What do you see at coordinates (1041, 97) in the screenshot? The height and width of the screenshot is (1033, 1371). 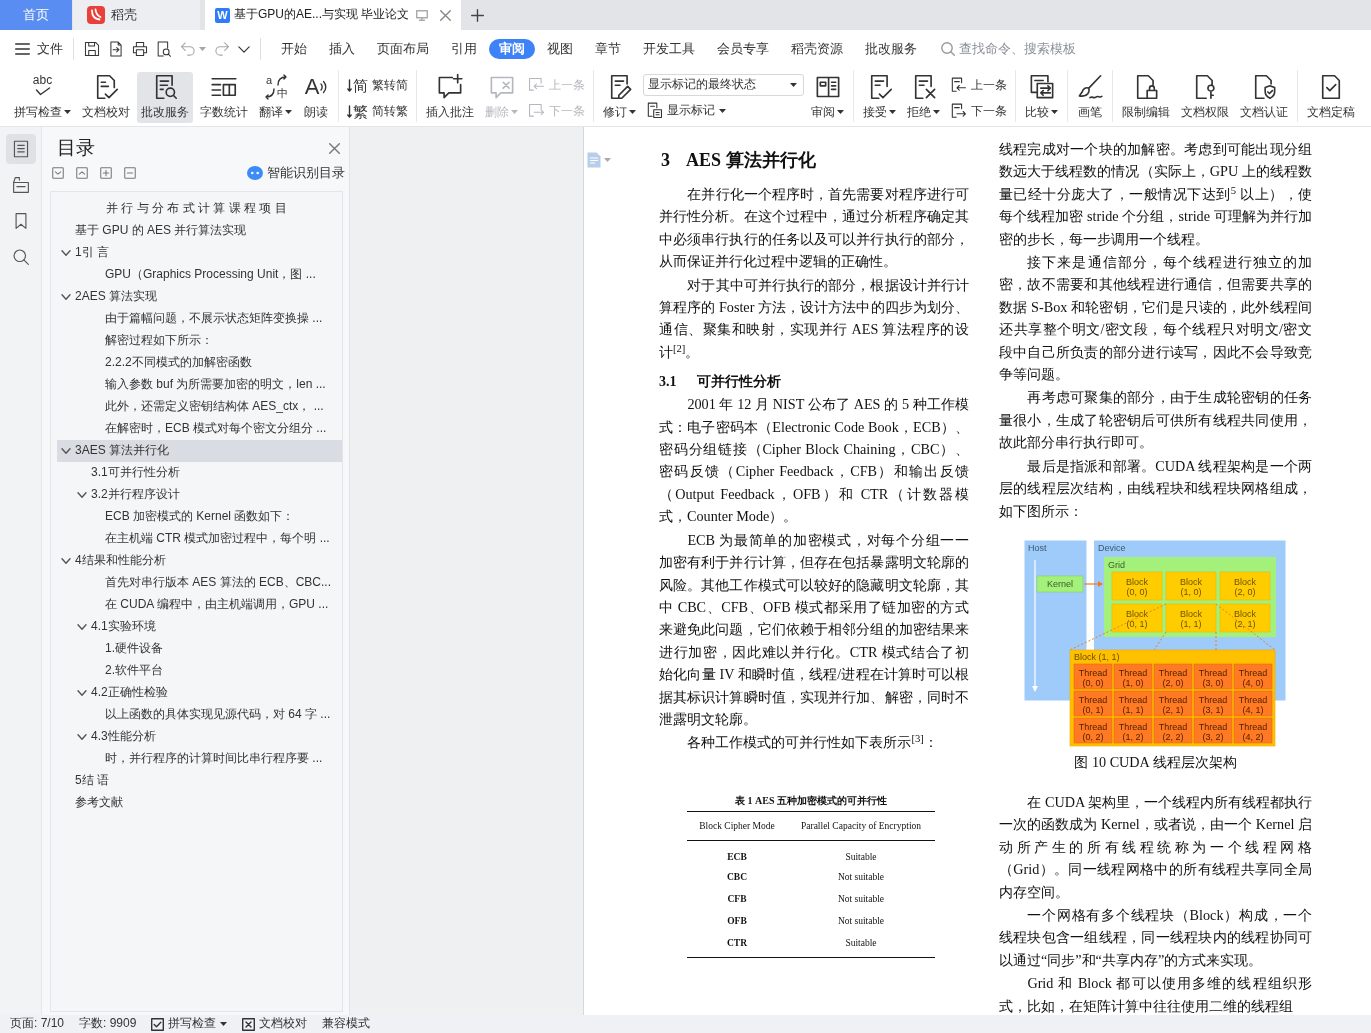 I see `ribbon-button: 比较` at bounding box center [1041, 97].